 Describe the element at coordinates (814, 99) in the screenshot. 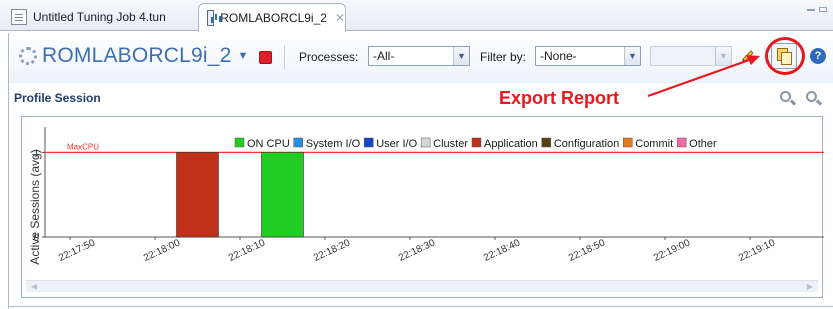

I see `zoom-out-icon` at that location.